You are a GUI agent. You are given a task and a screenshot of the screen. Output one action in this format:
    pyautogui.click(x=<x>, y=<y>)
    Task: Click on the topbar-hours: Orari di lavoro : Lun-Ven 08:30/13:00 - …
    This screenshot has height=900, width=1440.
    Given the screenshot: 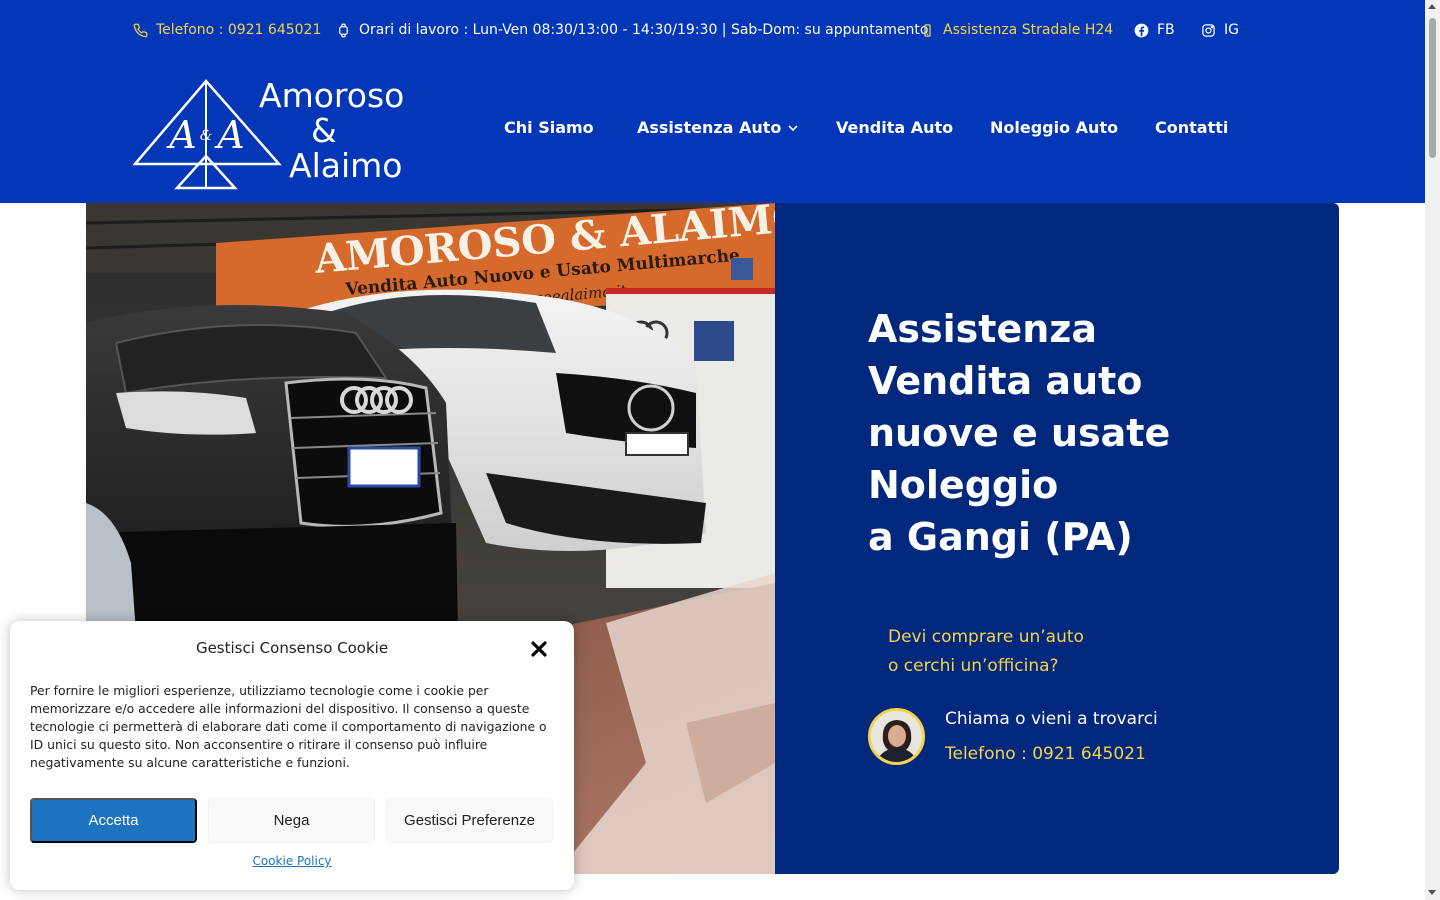 What is the action you would take?
    pyautogui.click(x=632, y=30)
    